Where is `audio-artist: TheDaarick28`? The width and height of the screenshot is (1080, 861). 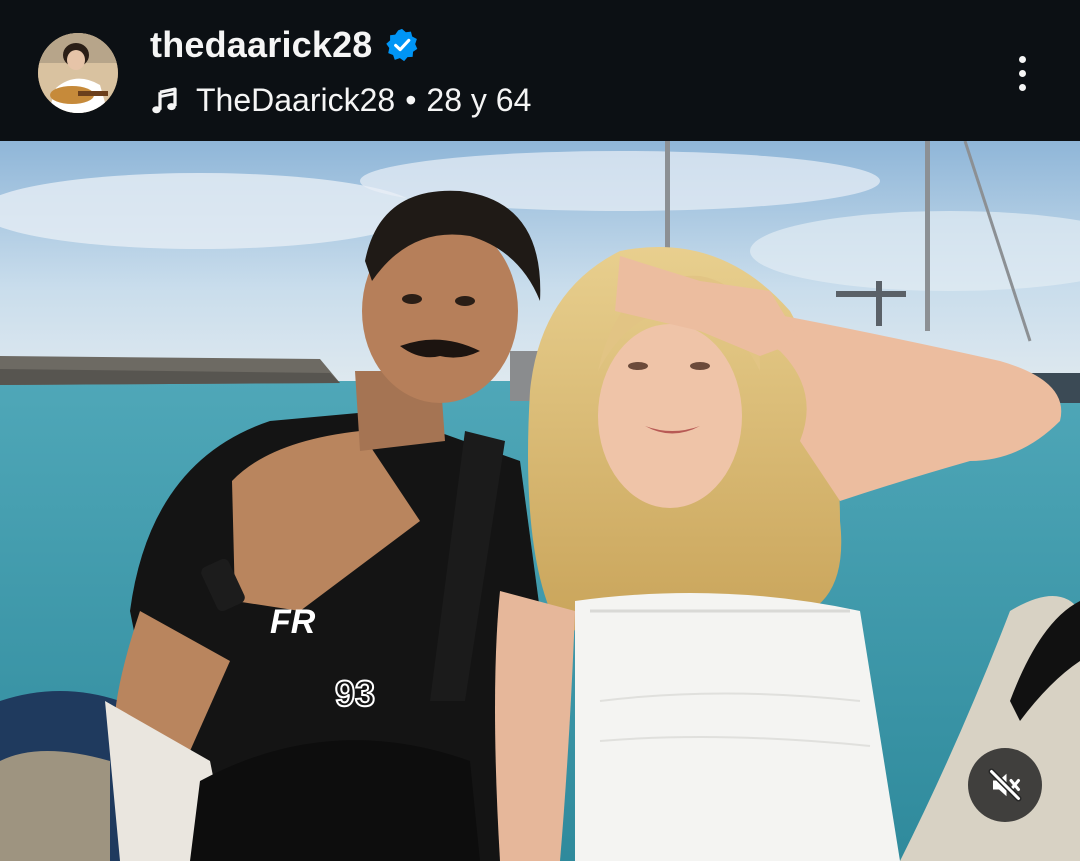 audio-artist: TheDaarick28 is located at coordinates (296, 100).